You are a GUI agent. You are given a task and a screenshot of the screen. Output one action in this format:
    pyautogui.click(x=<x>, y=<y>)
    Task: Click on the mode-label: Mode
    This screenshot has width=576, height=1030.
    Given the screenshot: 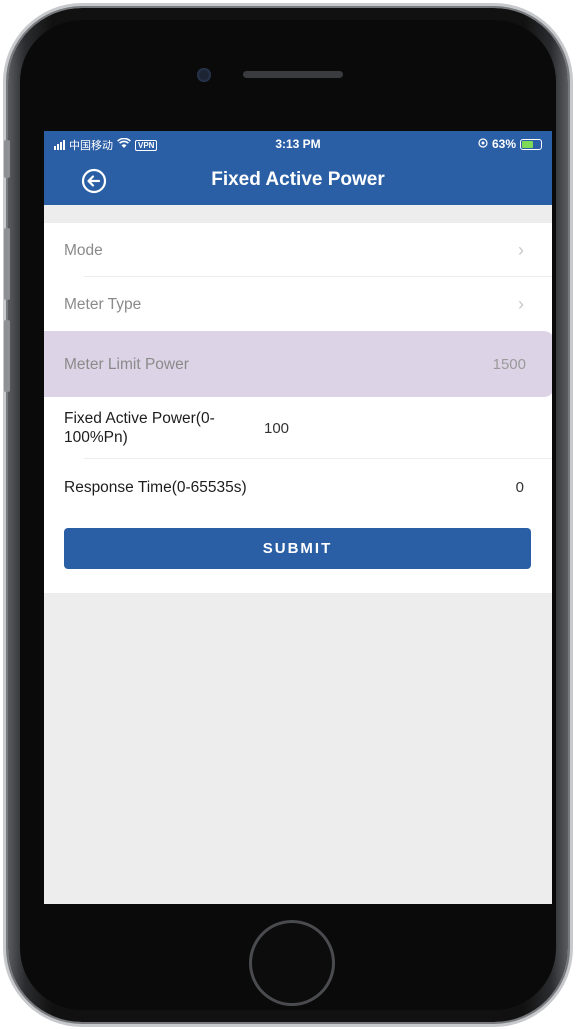 What is the action you would take?
    pyautogui.click(x=83, y=250)
    